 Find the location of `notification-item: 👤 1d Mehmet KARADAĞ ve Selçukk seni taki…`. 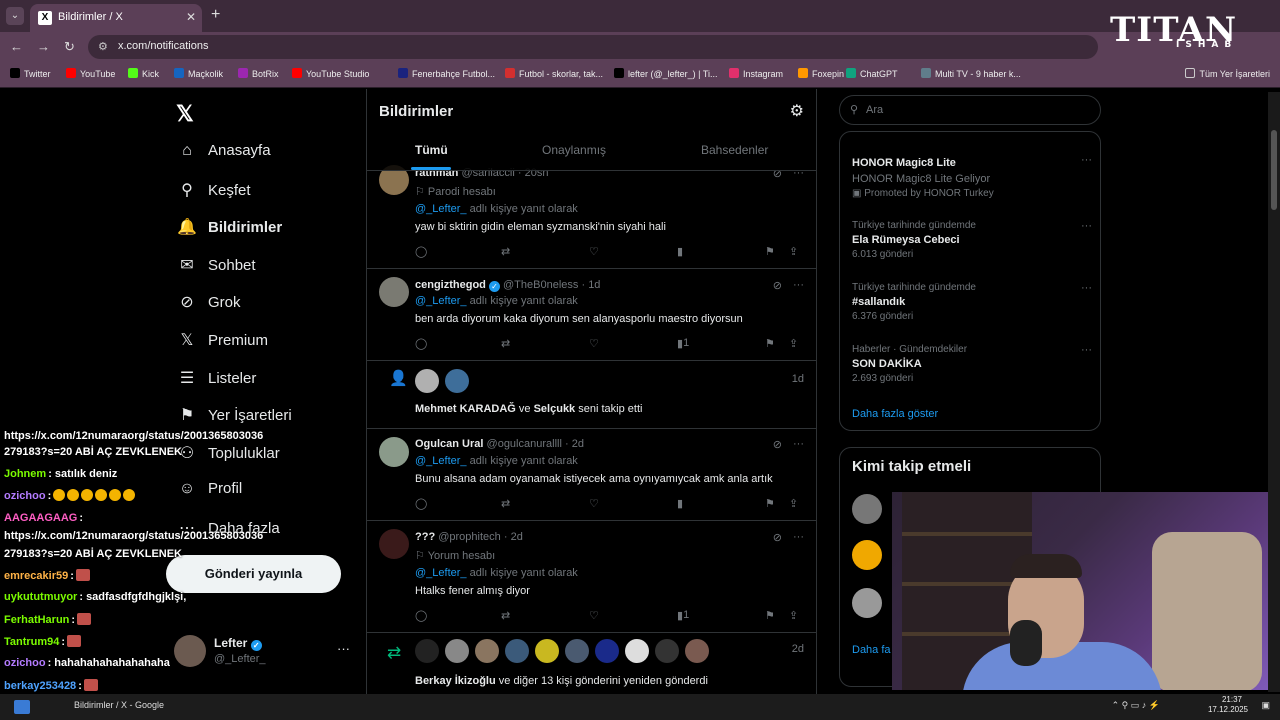

notification-item: 👤 1d Mehmet KARADAĞ ve Selçukk seni taki… is located at coordinates (591, 395).